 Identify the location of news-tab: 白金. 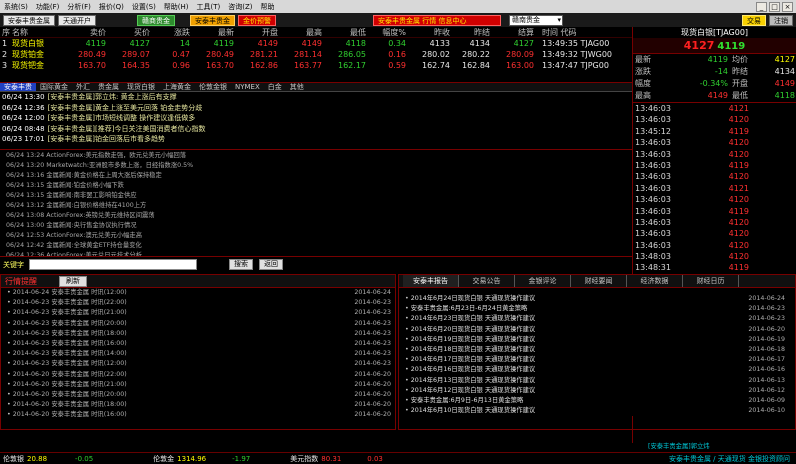
(275, 87).